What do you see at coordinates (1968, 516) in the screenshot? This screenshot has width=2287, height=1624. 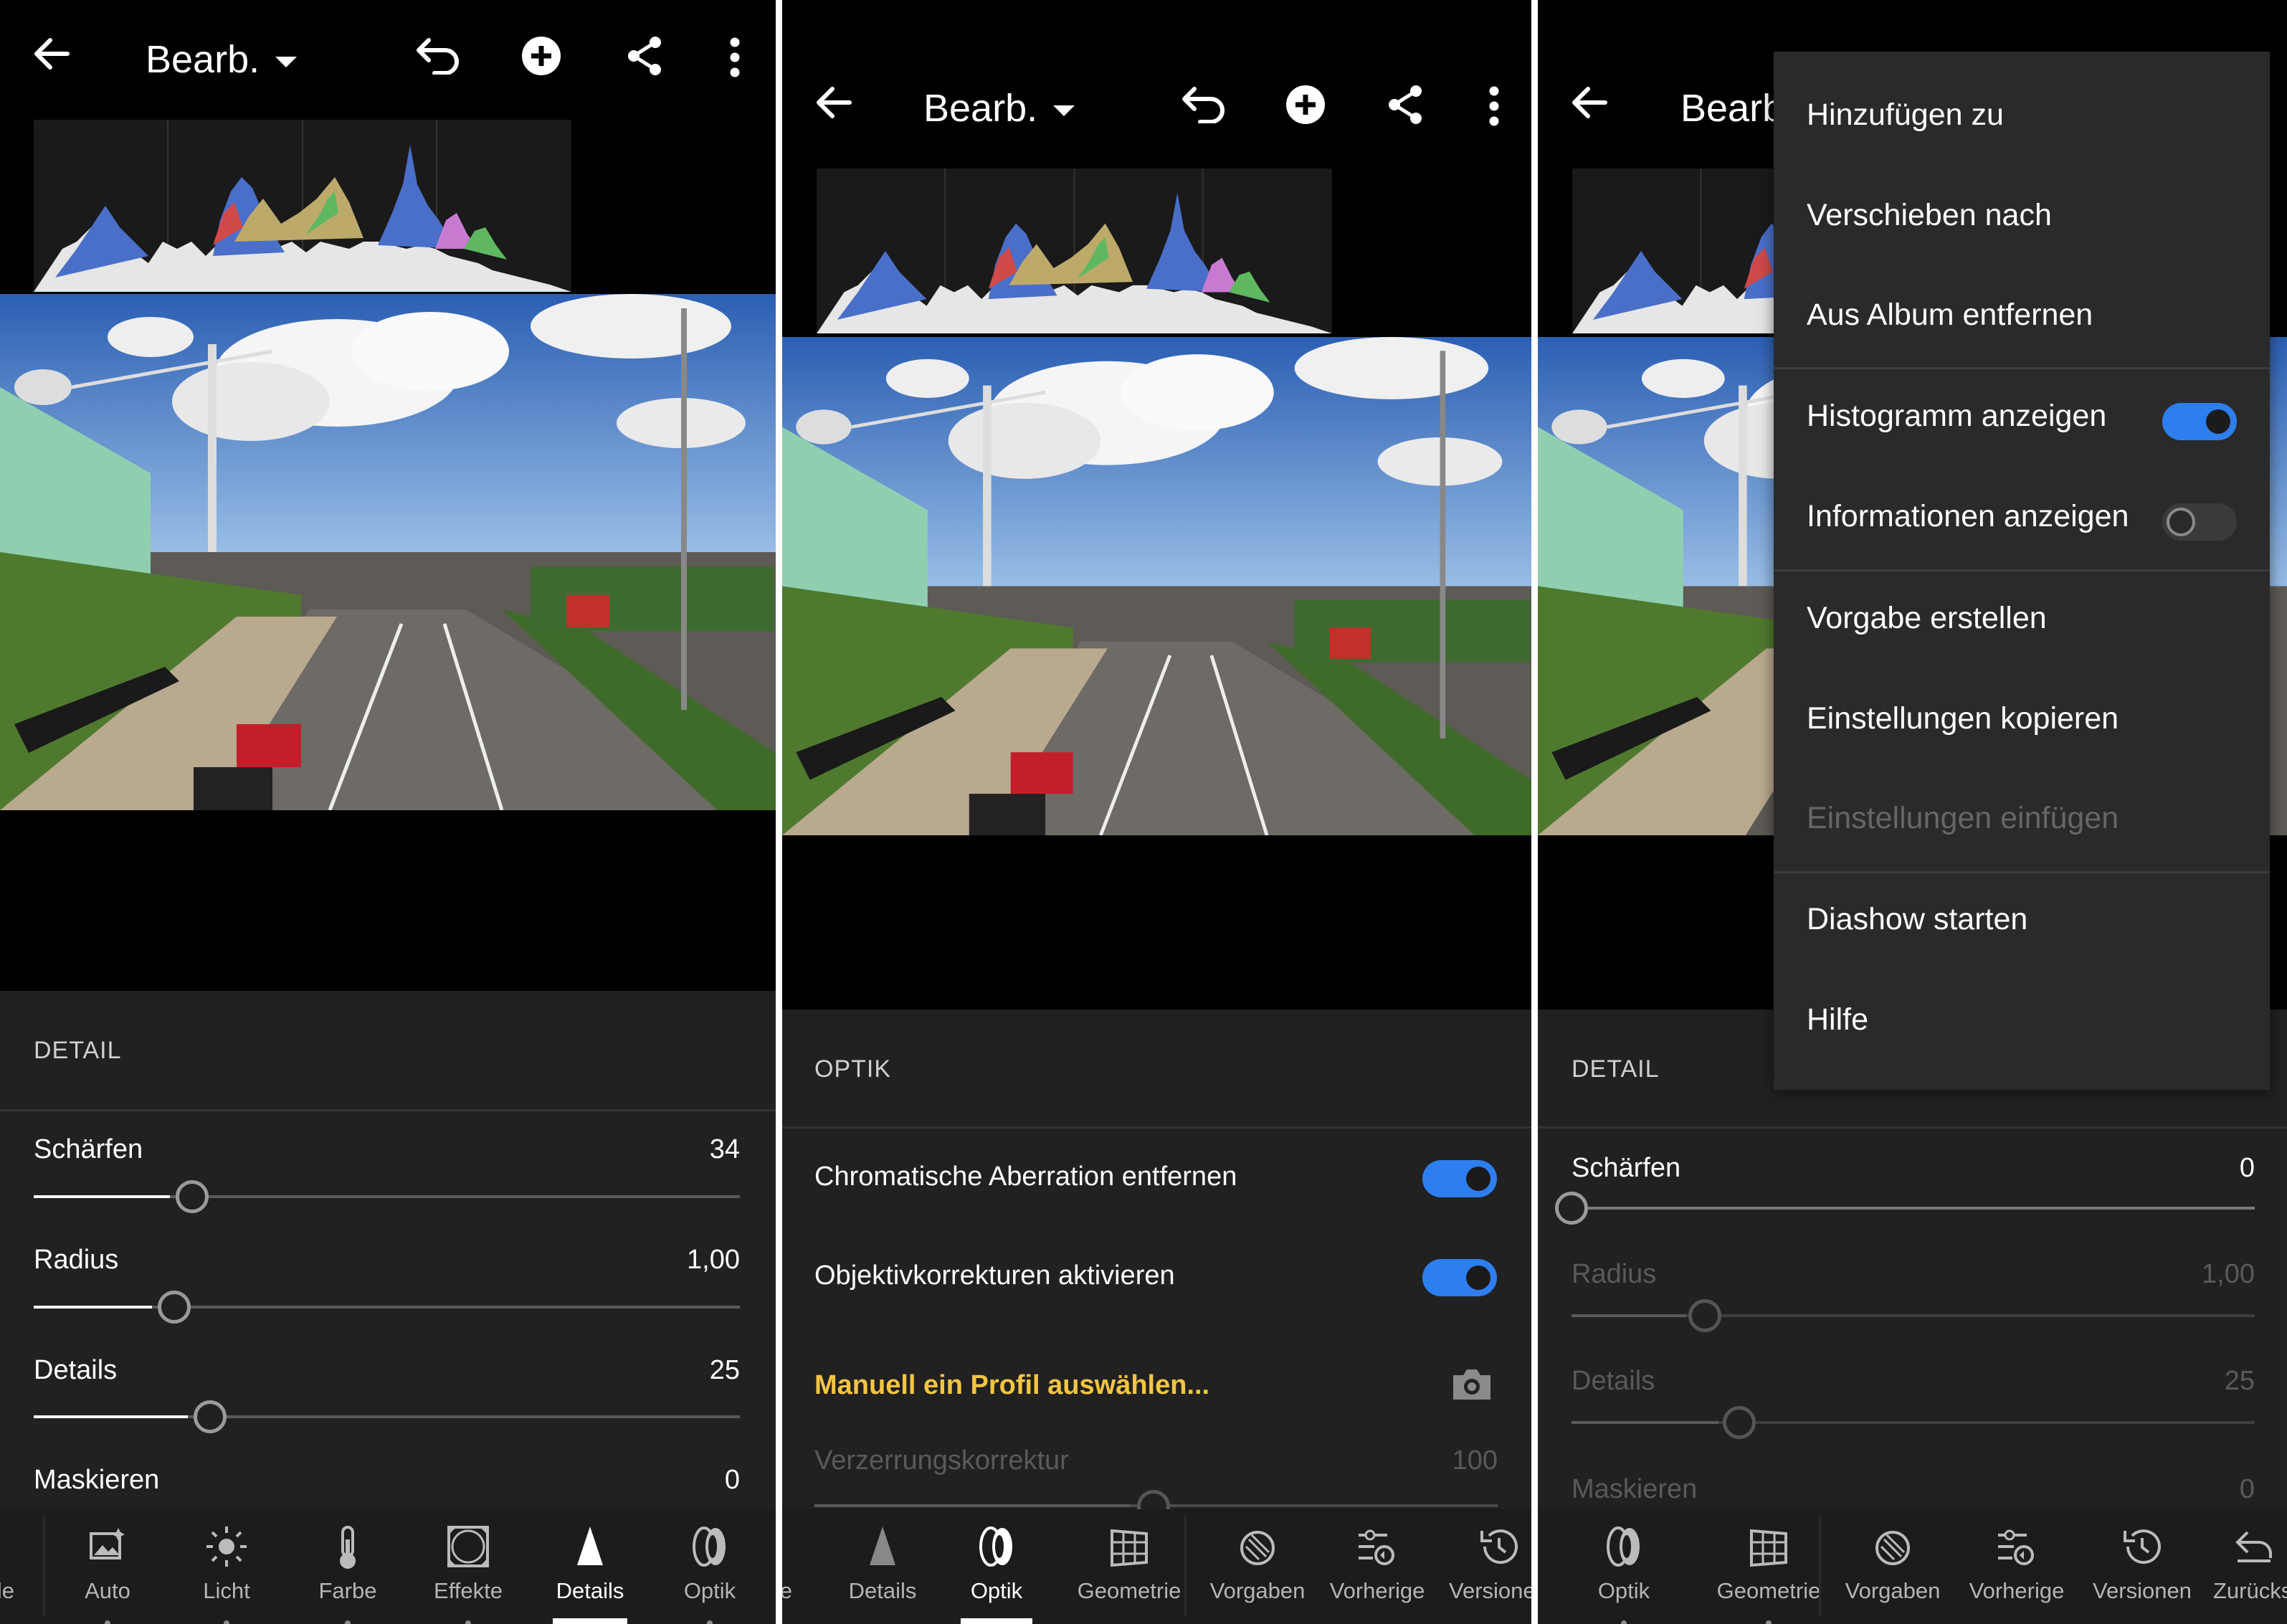 I see `menu-show-info: Informationen anzeigen` at bounding box center [1968, 516].